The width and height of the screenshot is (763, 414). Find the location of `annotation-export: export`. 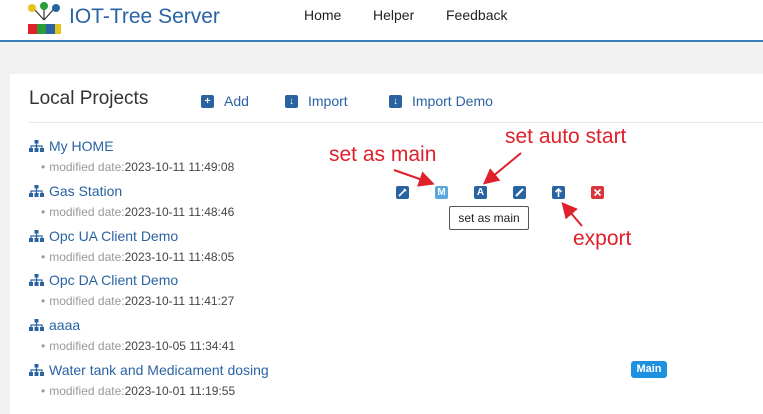

annotation-export: export is located at coordinates (602, 238).